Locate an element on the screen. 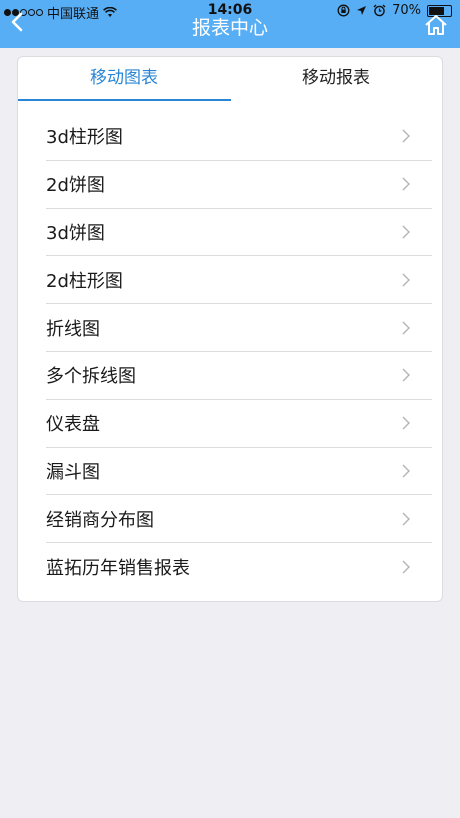  home-icon is located at coordinates (436, 25).